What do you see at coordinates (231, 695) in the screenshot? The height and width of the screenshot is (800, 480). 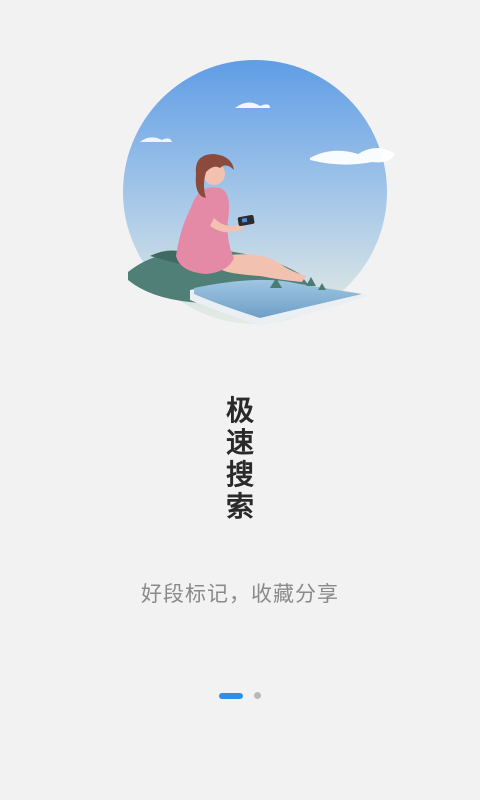 I see `page-indicator-dot-active` at bounding box center [231, 695].